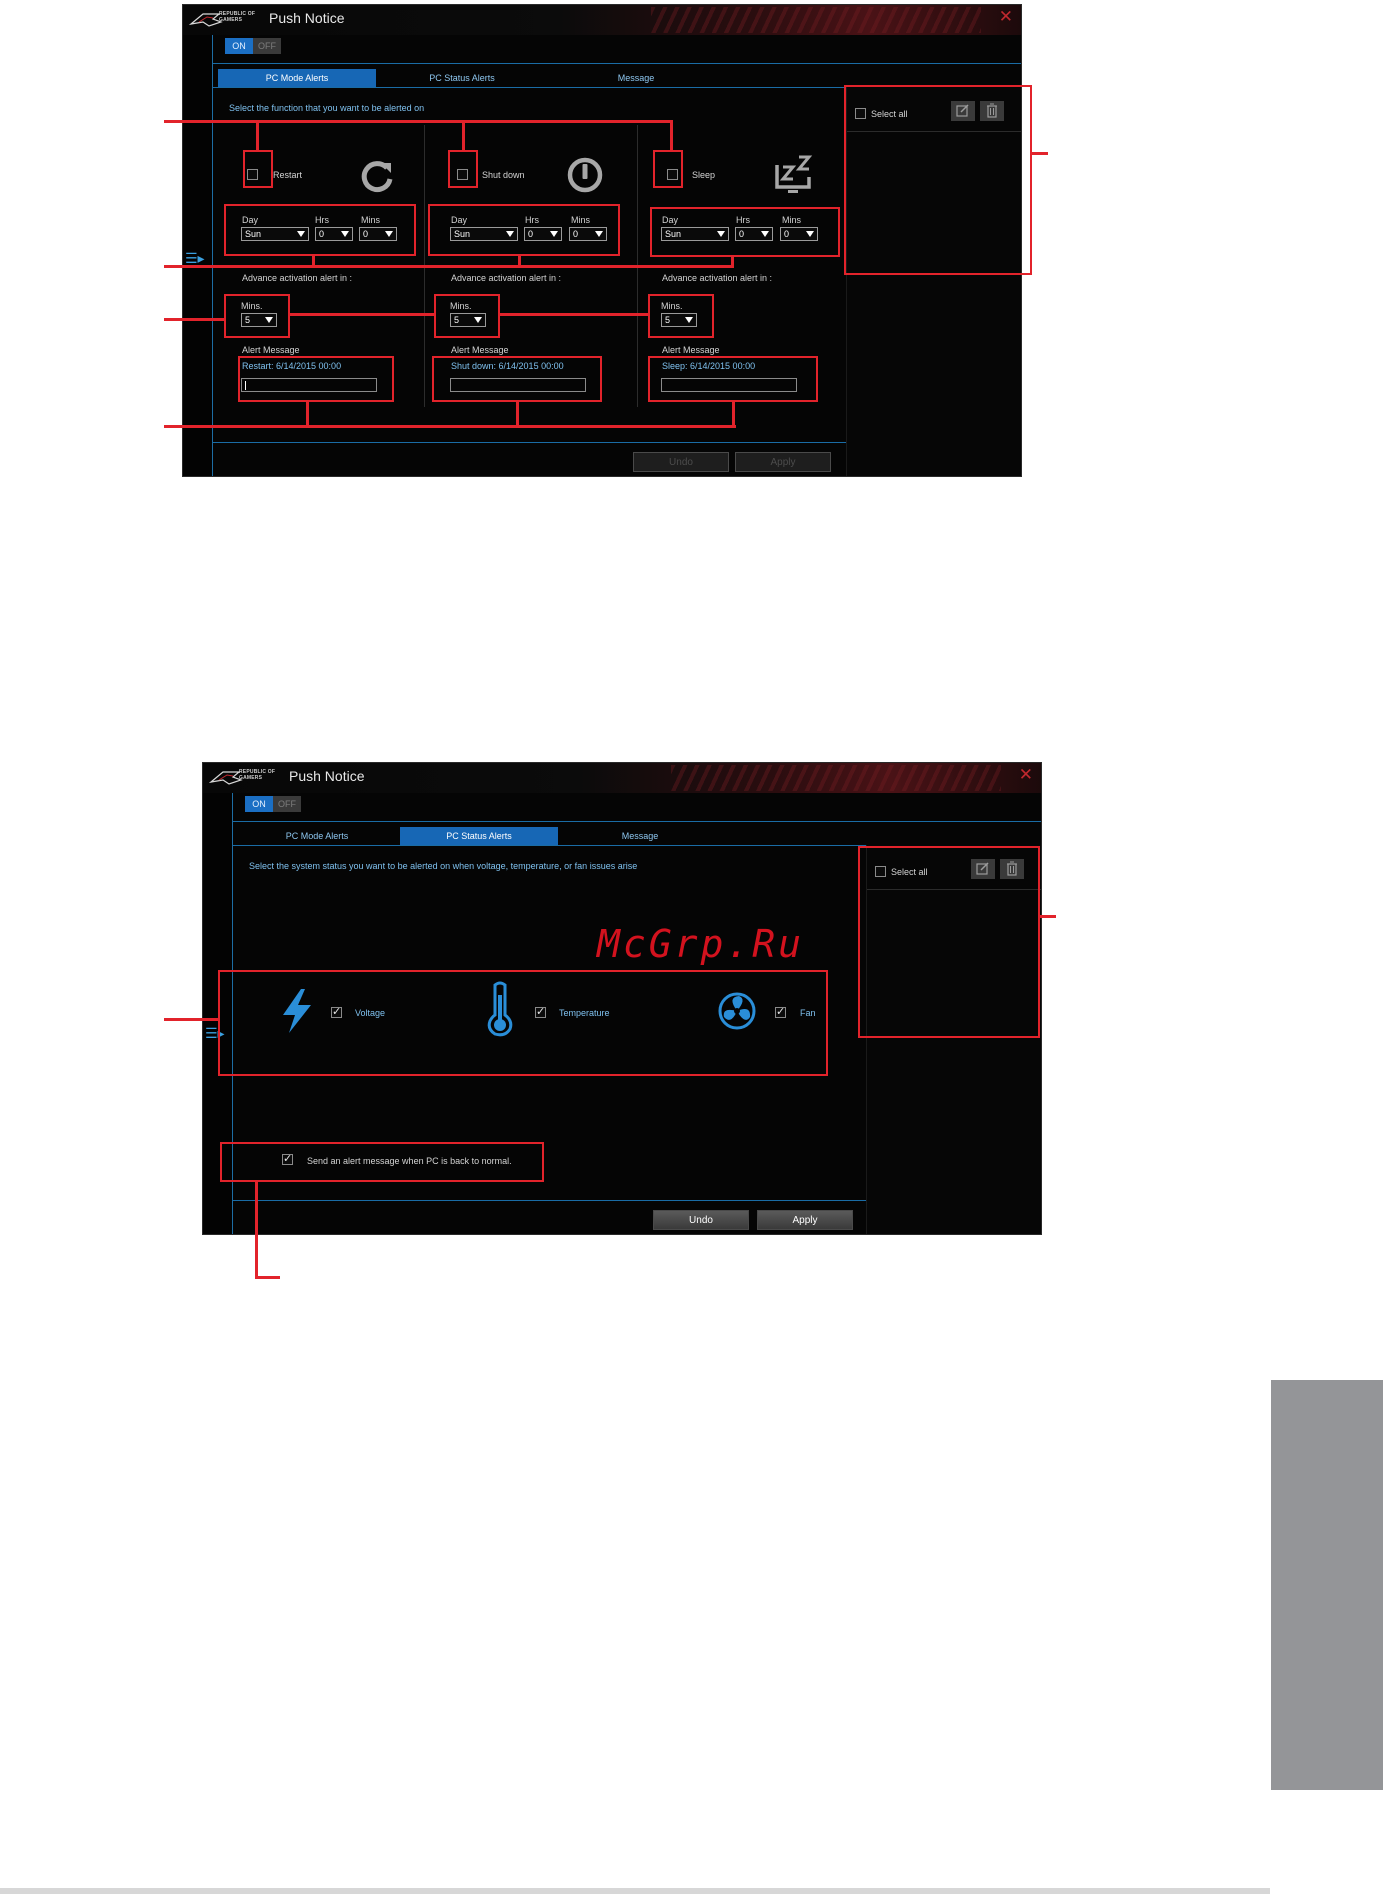 The width and height of the screenshot is (1383, 1894). Describe the element at coordinates (1327, 1585) in the screenshot. I see `chapter-side-tab` at that location.